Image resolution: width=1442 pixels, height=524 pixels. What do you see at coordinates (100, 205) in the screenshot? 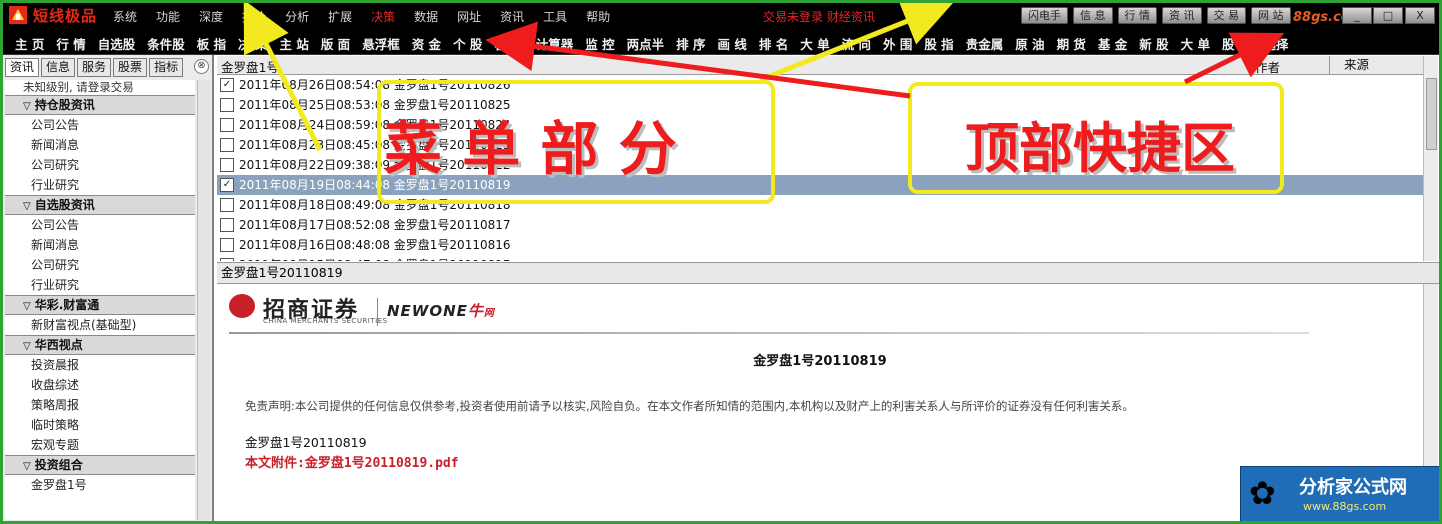
I see `sidebar-group-header: ▽ 自选股资讯` at bounding box center [100, 205].